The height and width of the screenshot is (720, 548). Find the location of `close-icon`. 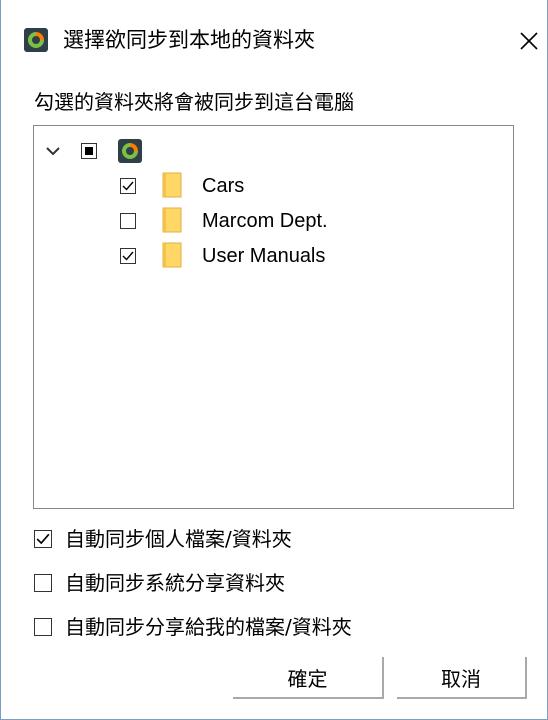

close-icon is located at coordinates (529, 41).